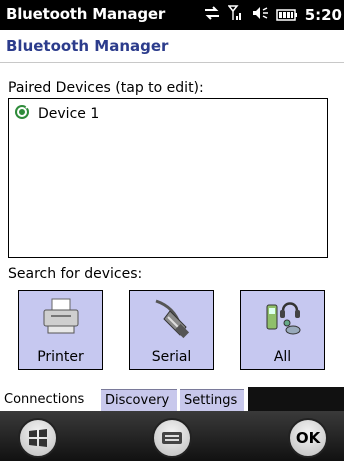 This screenshot has width=344, height=461. I want to click on search-all-button: All, so click(282, 330).